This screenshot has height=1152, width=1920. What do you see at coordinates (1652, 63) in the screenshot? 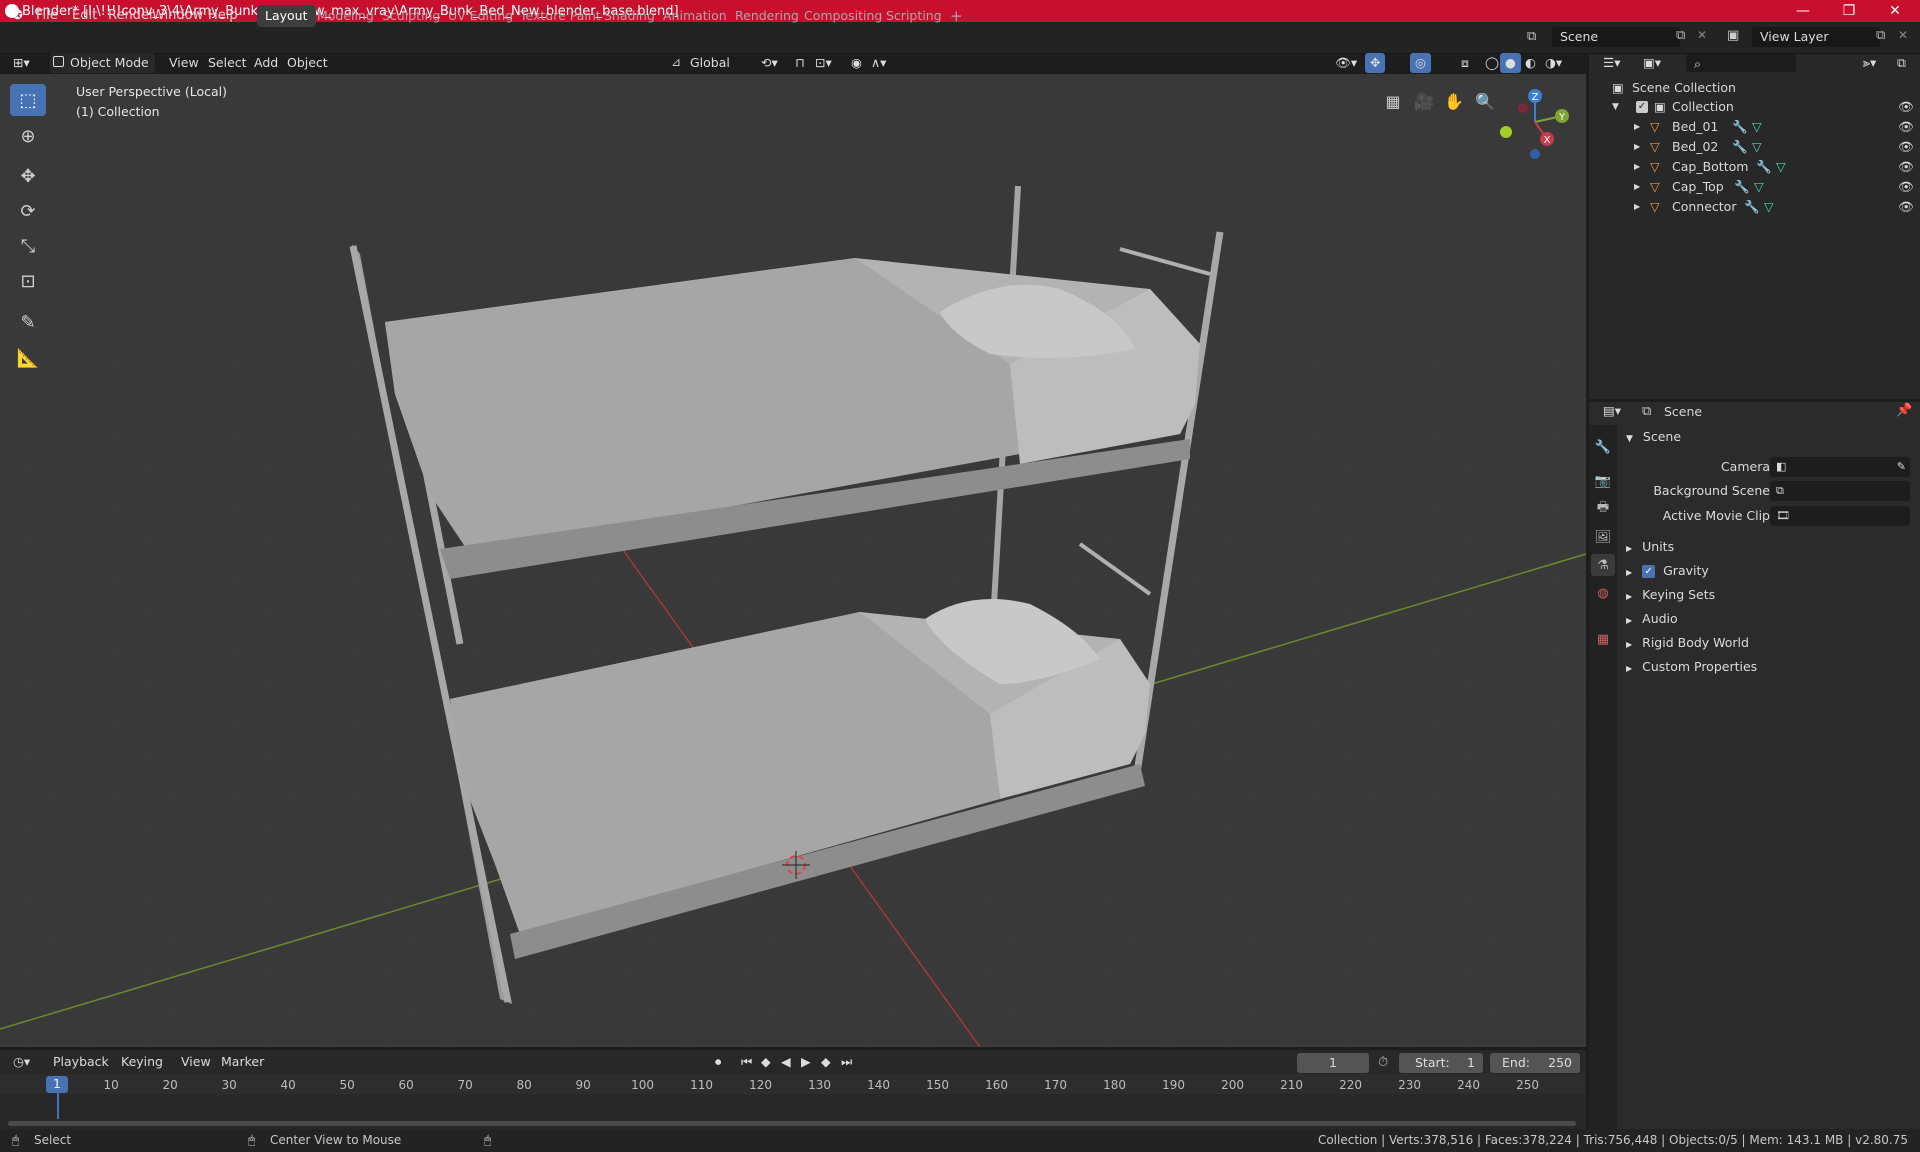
I see `outliner-display-mode-icon: ▣▾` at bounding box center [1652, 63].